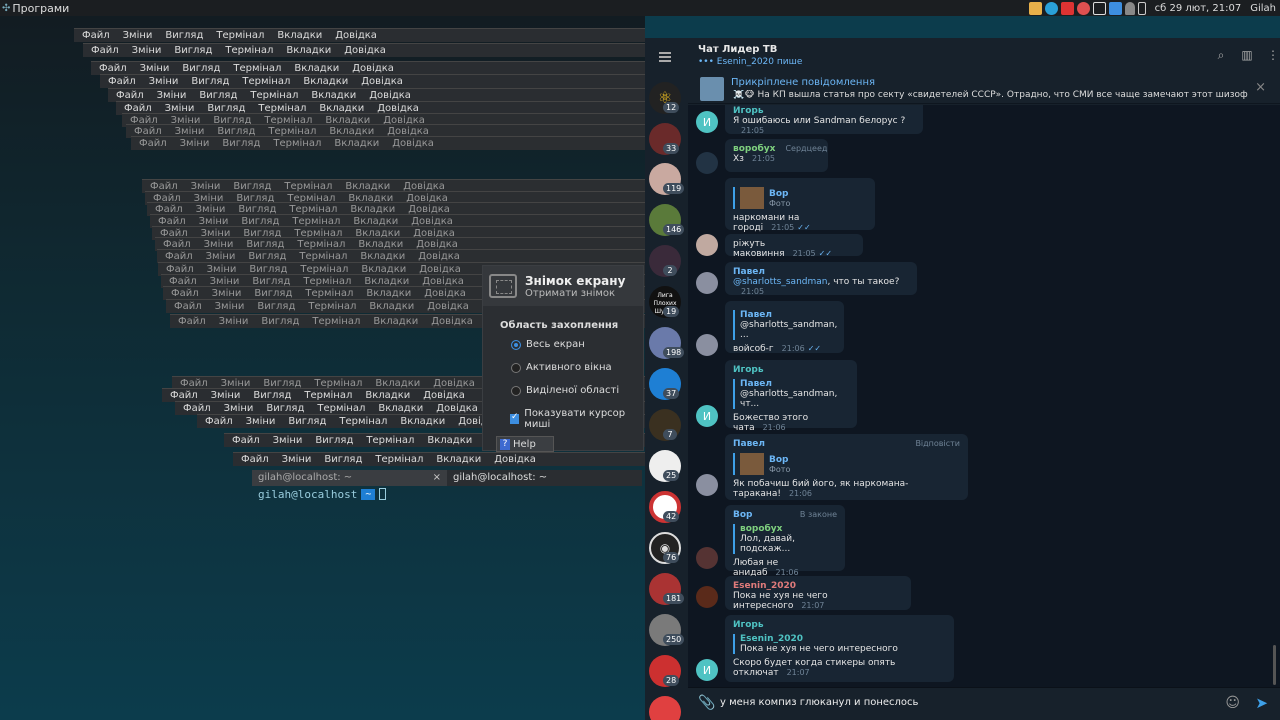  I want to click on terminal-tab-1: gilah@localhost: ~ ×, so click(349, 478).